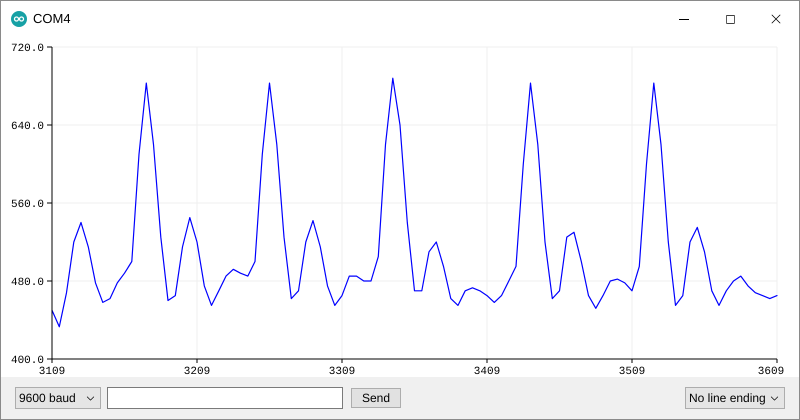 The width and height of the screenshot is (800, 420). Describe the element at coordinates (58, 398) in the screenshot. I see `baud-rate-dropdown: 9600 baud` at that location.